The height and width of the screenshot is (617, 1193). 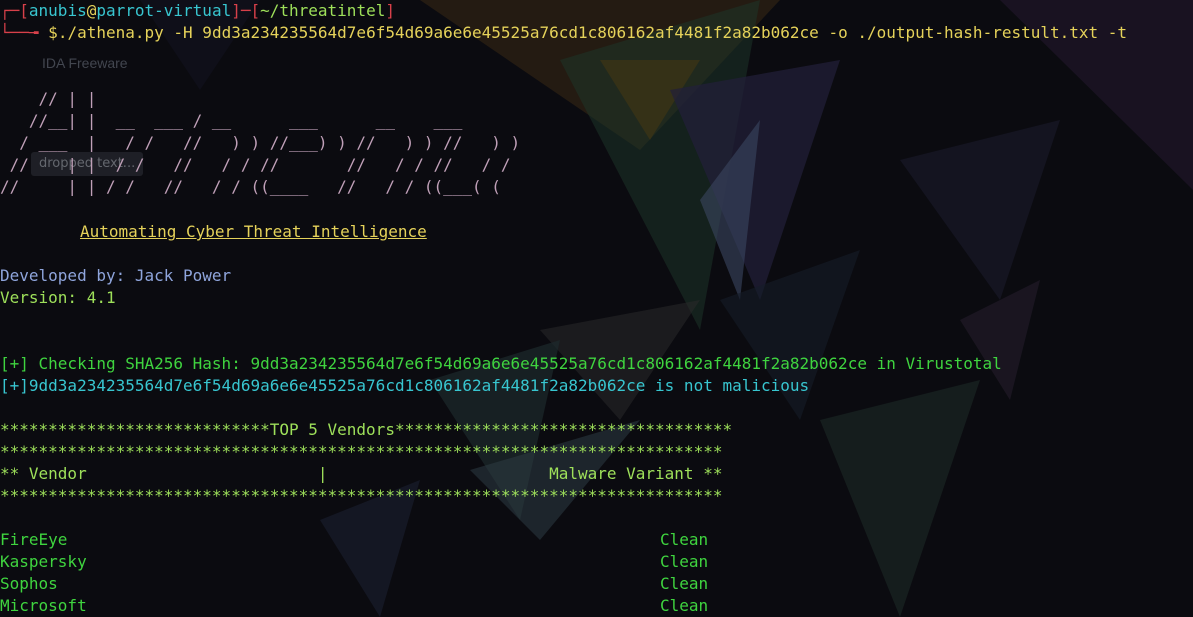 I want to click on vendor-row: Sophos Clean, so click(x=354, y=584).